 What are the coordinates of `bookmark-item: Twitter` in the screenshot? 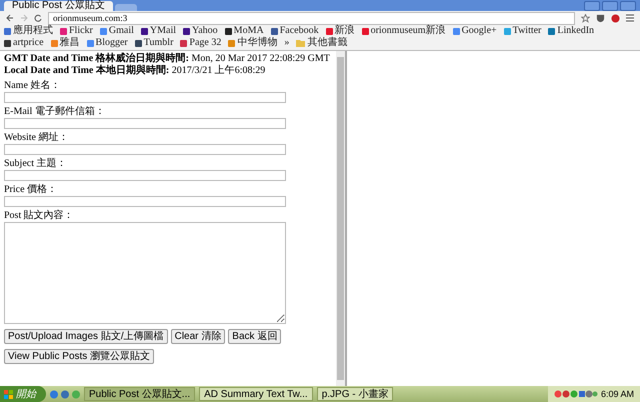 It's located at (523, 31).